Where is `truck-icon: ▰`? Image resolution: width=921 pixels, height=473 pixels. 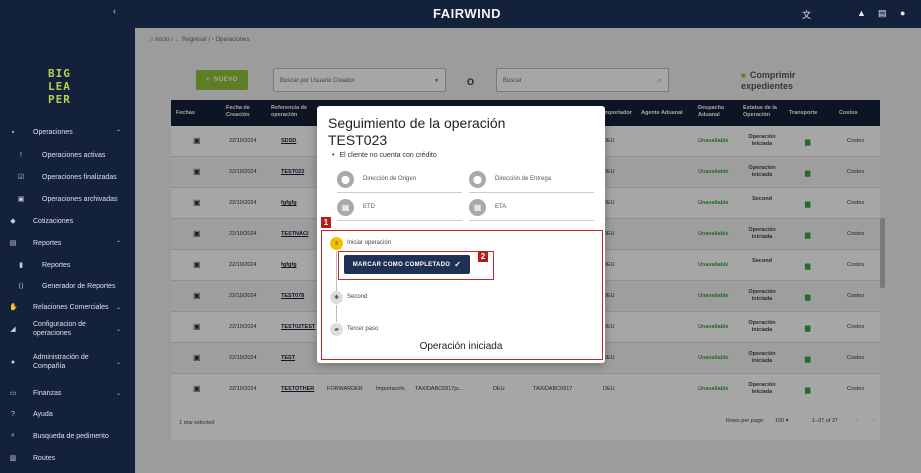 truck-icon: ▰ is located at coordinates (336, 329).